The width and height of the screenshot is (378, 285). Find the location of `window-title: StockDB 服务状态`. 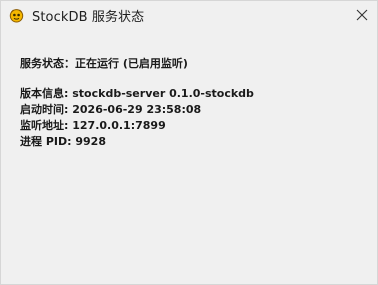

window-title: StockDB 服务状态 is located at coordinates (88, 17).